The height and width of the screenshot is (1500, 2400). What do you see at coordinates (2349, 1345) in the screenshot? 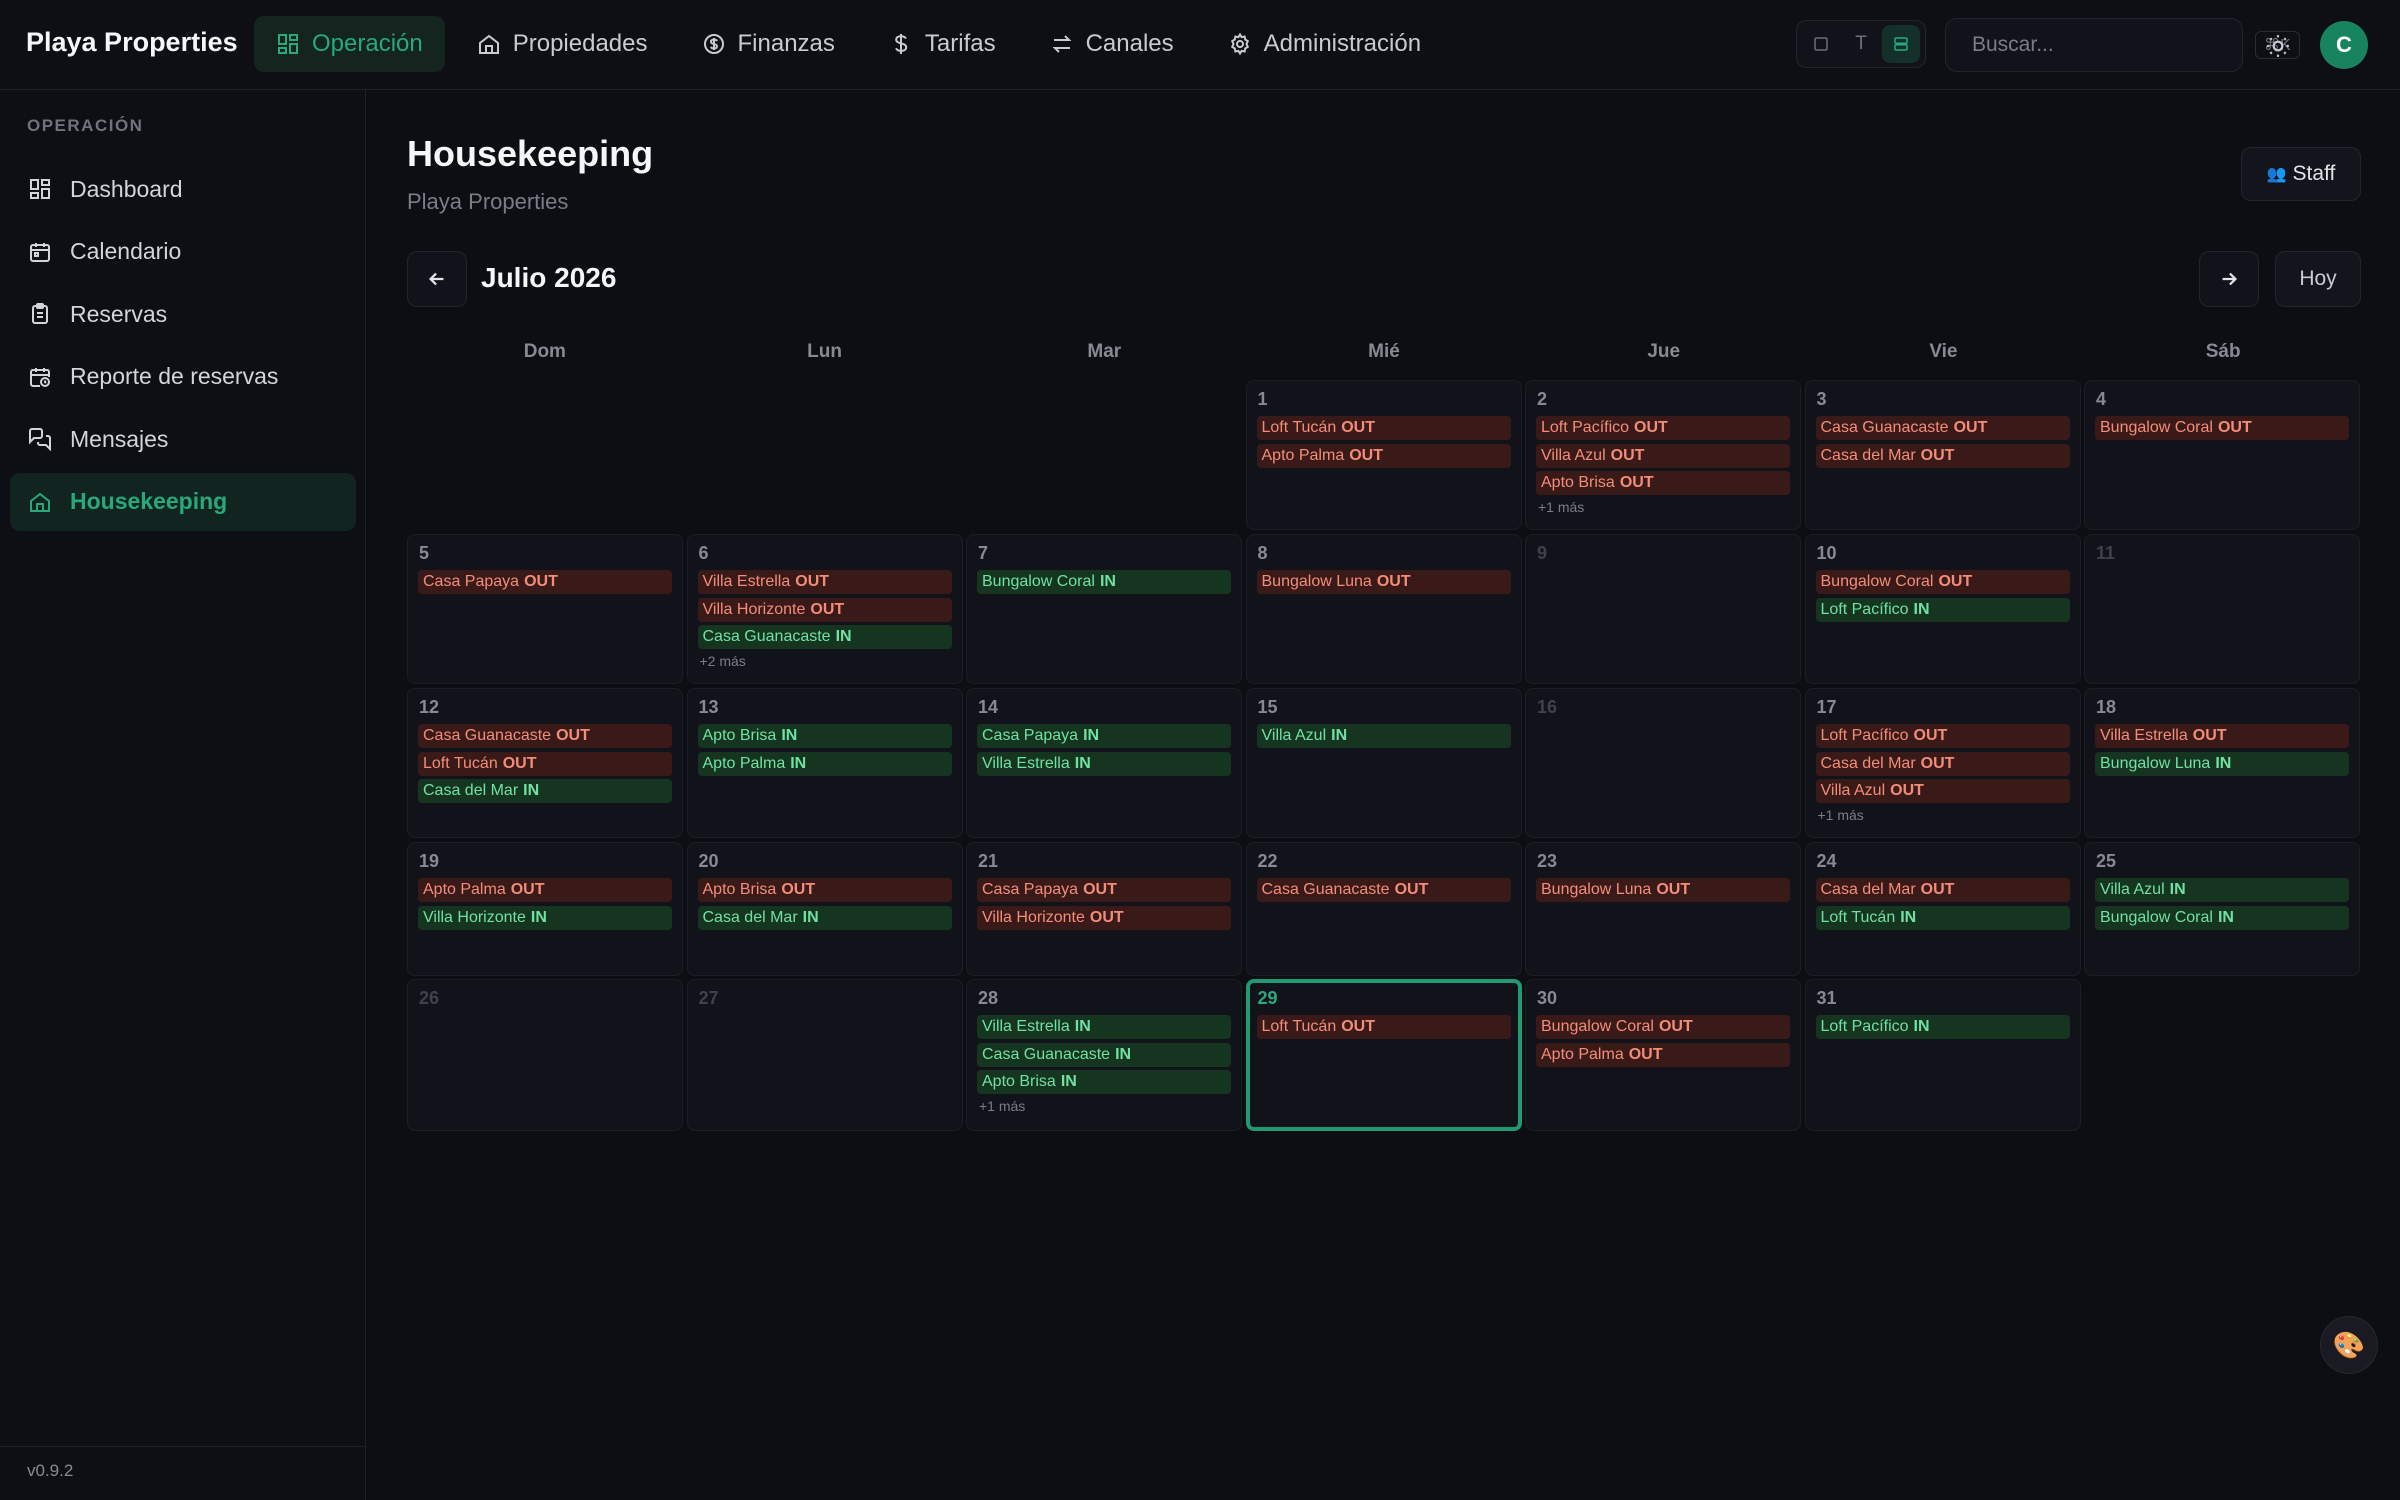
I see `palette-button: 🎨` at bounding box center [2349, 1345].